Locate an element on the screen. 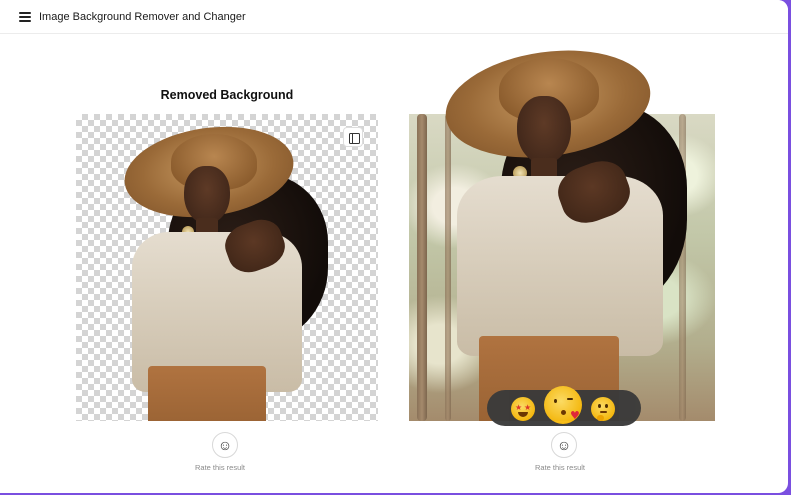  removed-background-title: Removed Background is located at coordinates (227, 95).